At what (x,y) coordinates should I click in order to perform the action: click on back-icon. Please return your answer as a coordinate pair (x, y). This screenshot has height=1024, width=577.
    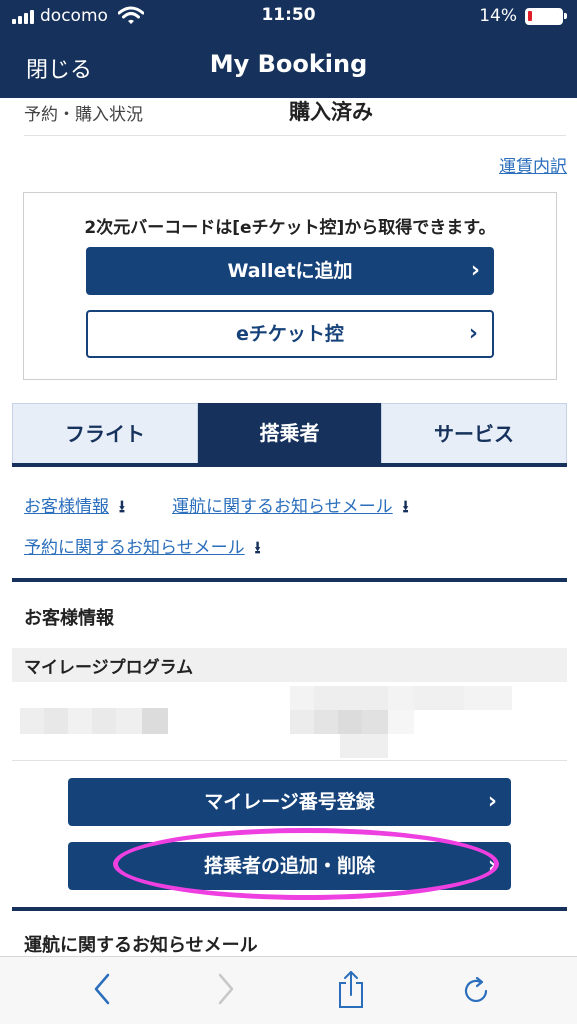
    Looking at the image, I should click on (102, 989).